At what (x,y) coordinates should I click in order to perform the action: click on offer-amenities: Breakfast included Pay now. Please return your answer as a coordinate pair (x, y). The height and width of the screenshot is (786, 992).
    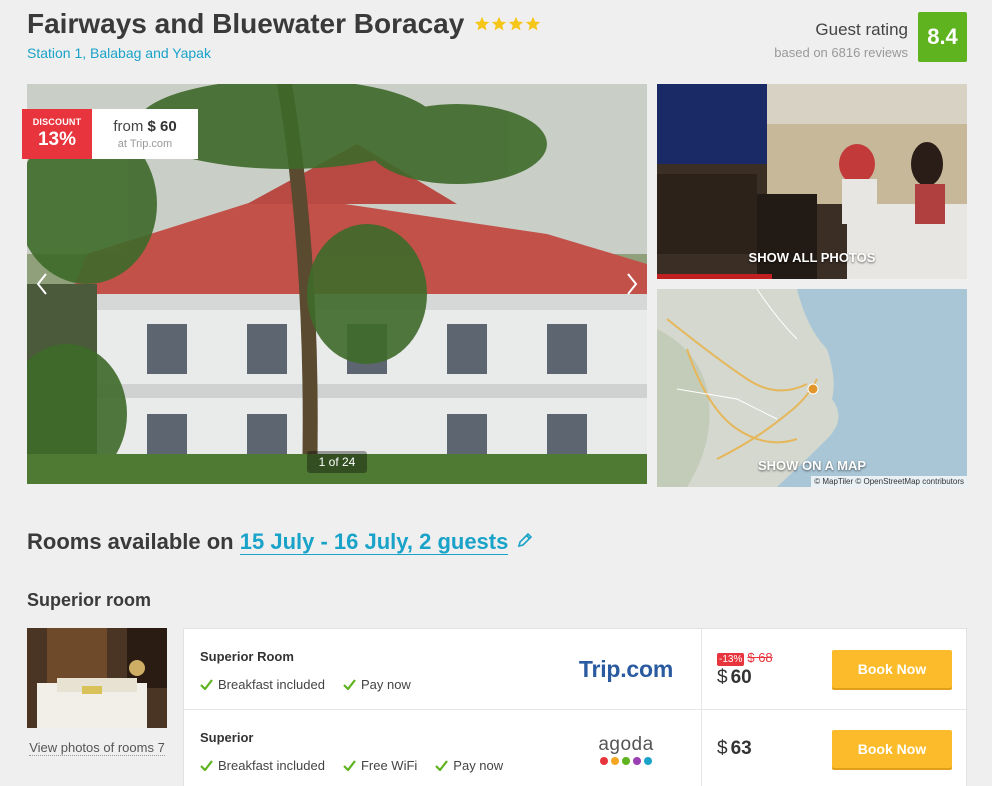
    Looking at the image, I should click on (314, 684).